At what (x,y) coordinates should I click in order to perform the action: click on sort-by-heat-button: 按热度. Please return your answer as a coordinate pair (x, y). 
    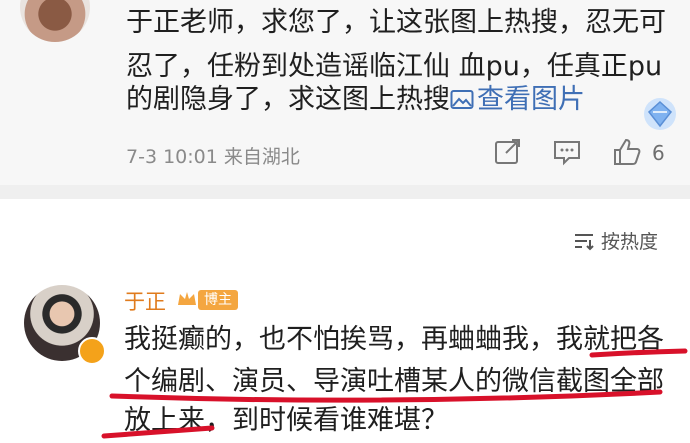
    Looking at the image, I should click on (615, 240).